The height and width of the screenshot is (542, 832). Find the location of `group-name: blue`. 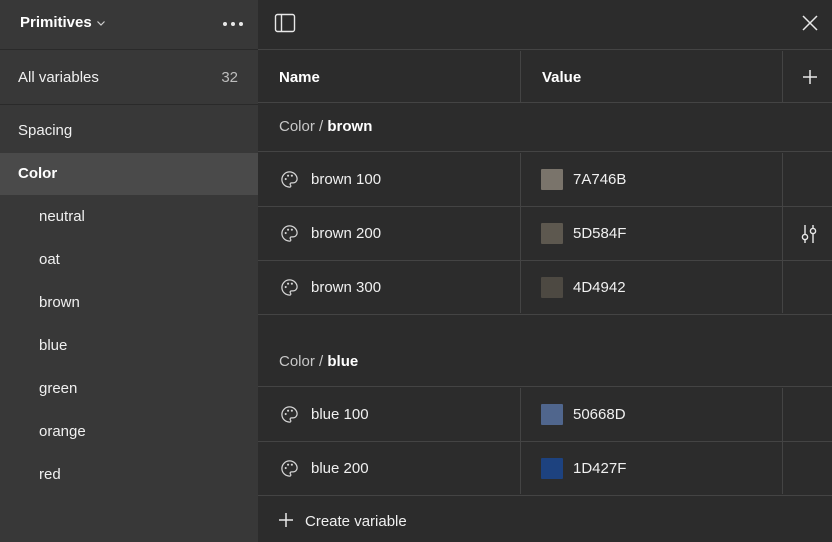

group-name: blue is located at coordinates (343, 361).